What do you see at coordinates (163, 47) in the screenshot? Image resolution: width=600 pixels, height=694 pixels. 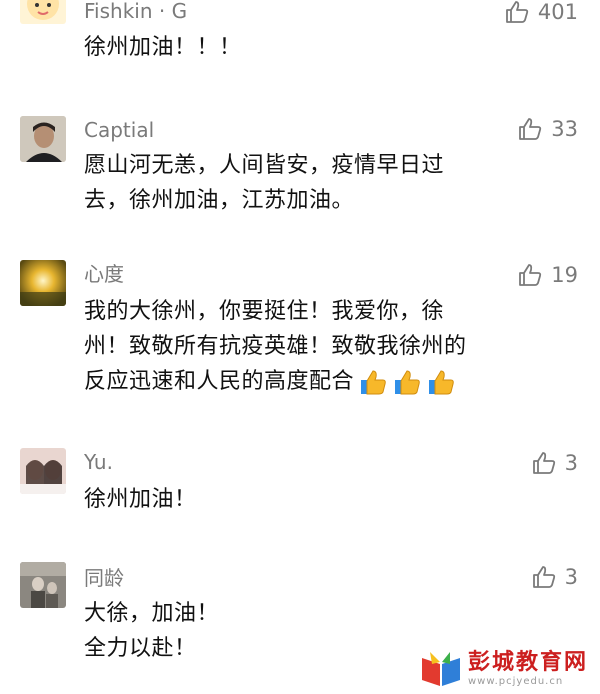 I see `comment-line: 徐州加油！！！` at bounding box center [163, 47].